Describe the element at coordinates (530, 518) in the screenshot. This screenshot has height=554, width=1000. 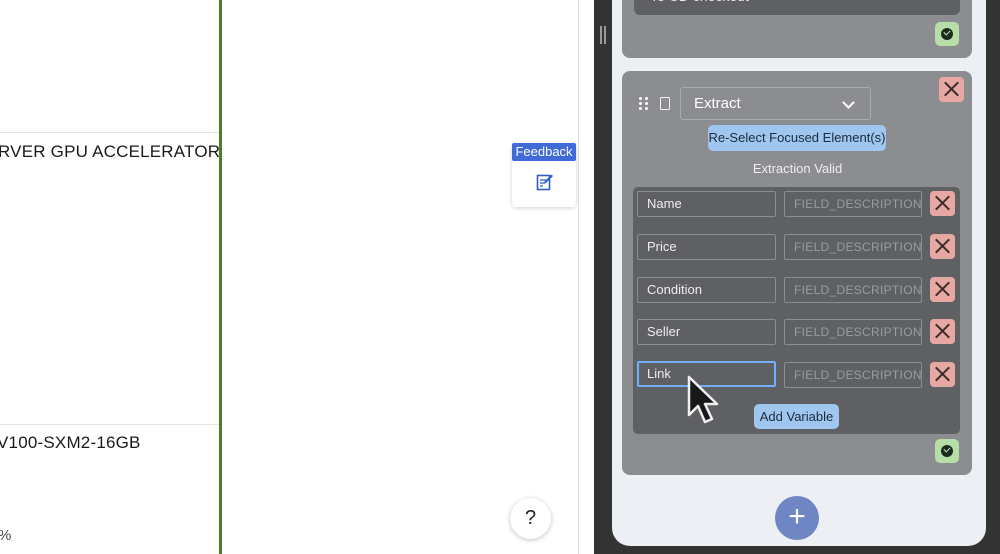
I see `help-button: ?` at that location.